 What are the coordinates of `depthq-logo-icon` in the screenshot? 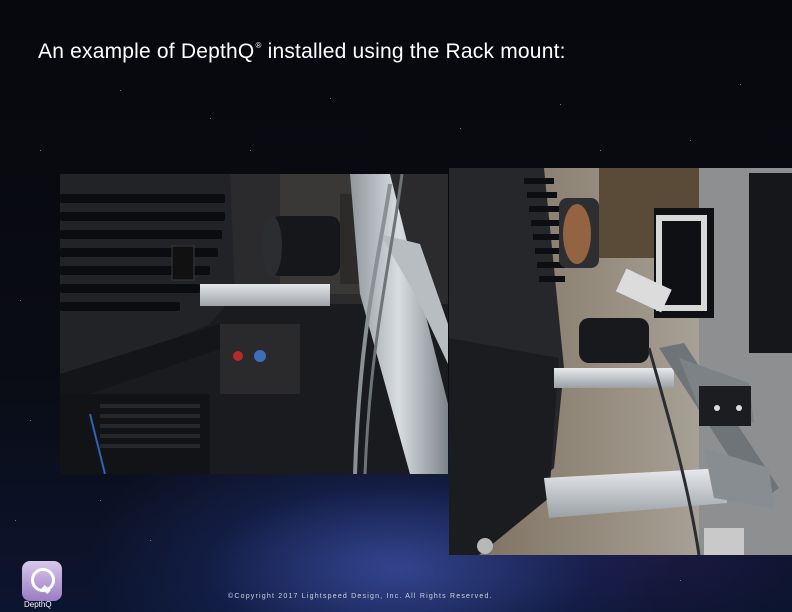 It's located at (42, 581).